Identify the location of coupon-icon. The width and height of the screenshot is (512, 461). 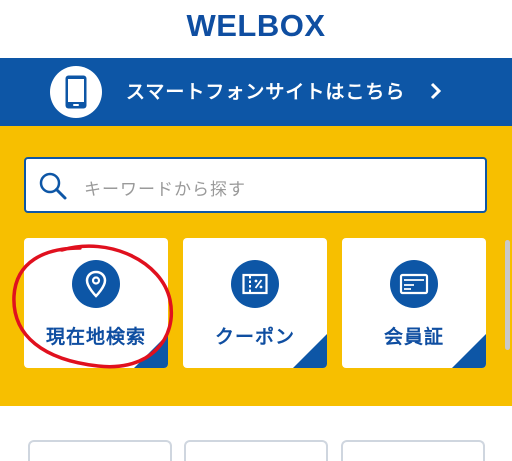
(255, 284).